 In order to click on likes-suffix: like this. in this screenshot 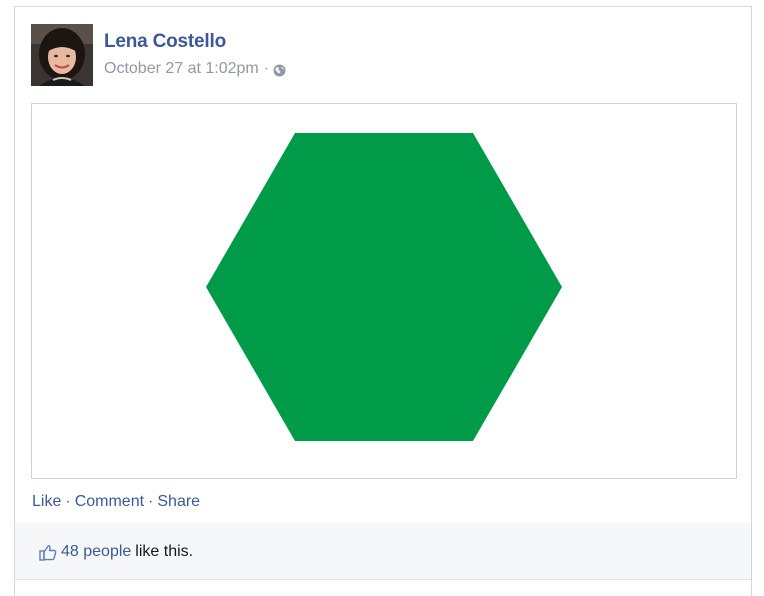, I will do `click(164, 551)`.